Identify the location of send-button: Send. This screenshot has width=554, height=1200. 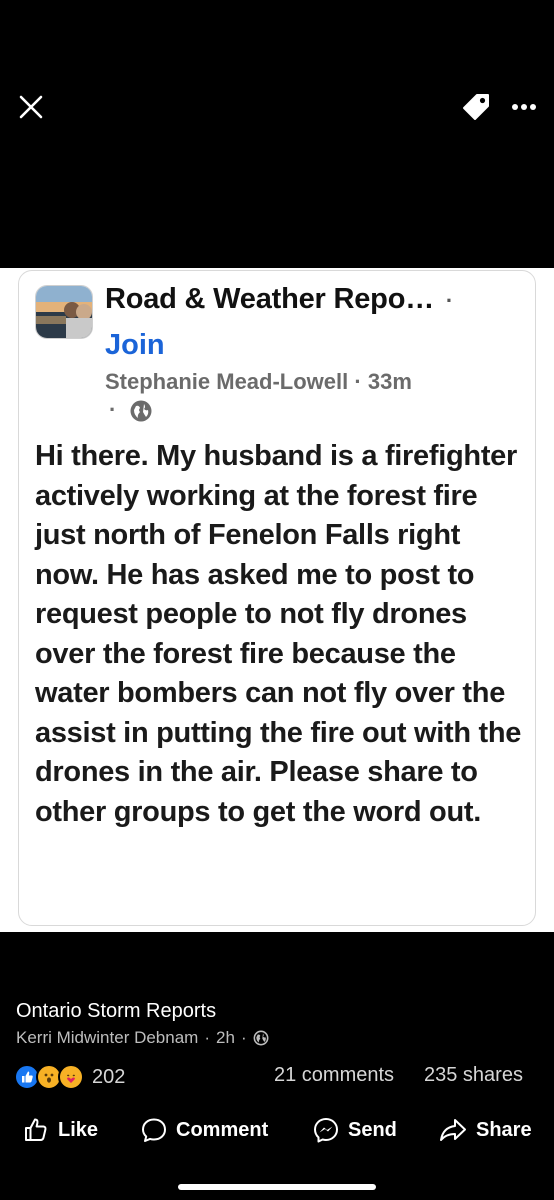
(354, 1130).